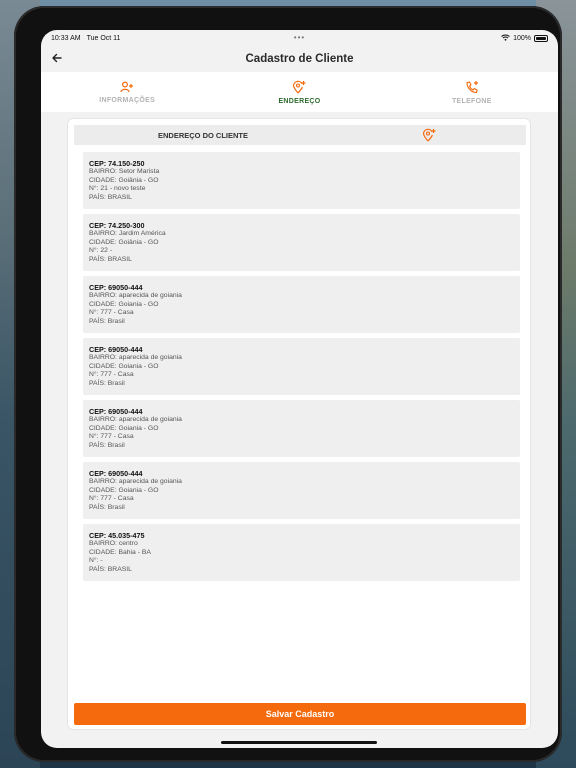  Describe the element at coordinates (127, 234) in the screenshot. I see `address-bairro: BAIRRO: Jardim América` at that location.